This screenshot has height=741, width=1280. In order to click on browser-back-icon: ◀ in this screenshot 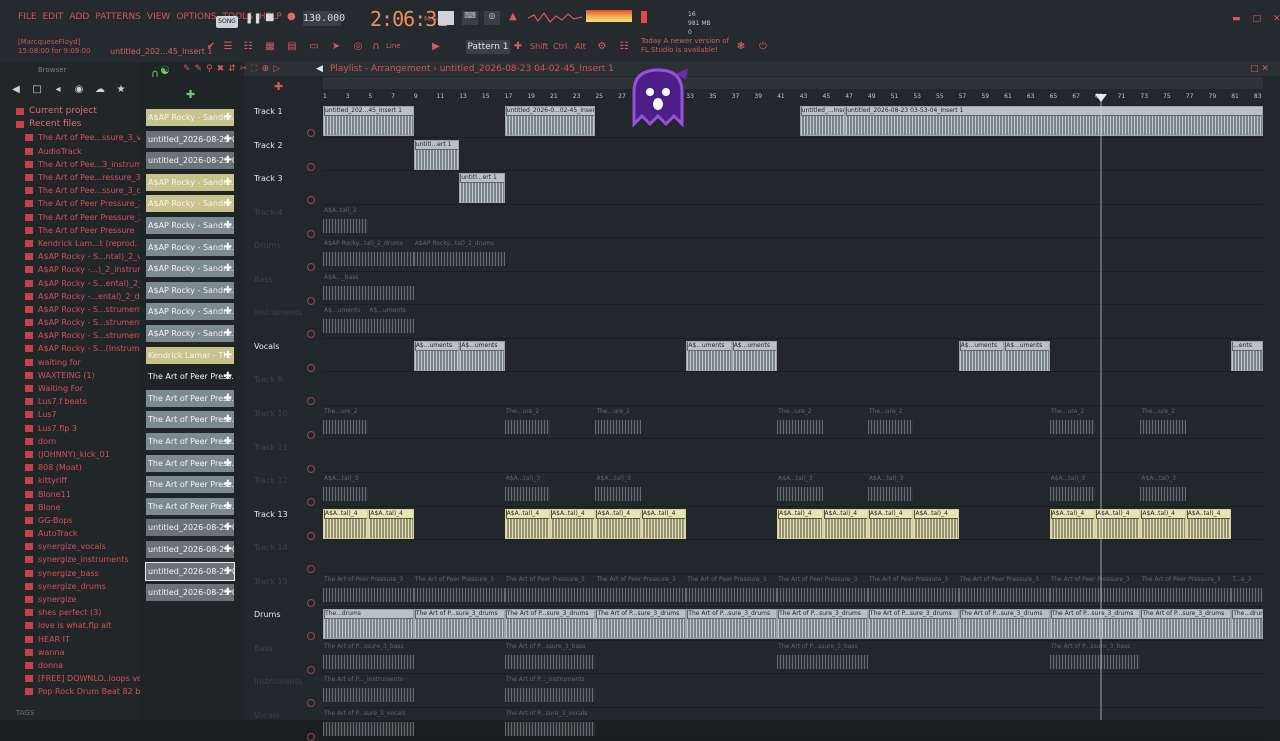, I will do `click(16, 90)`.